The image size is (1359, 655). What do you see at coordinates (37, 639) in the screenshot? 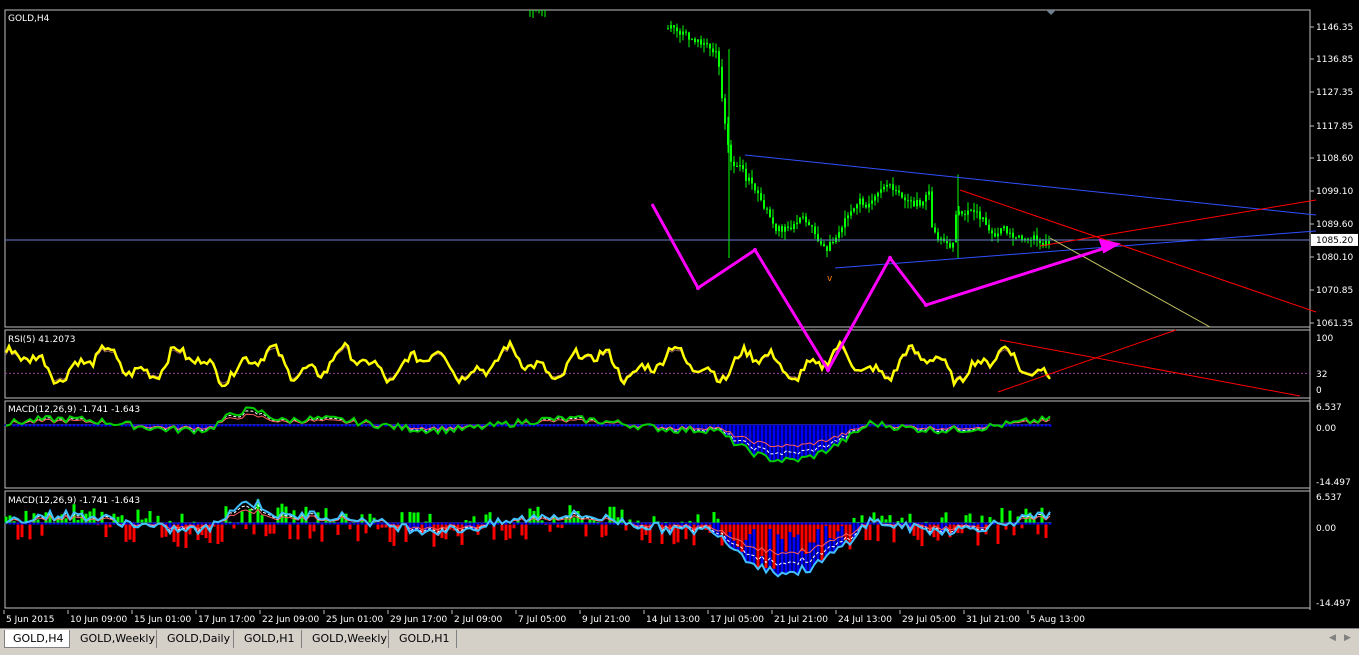
I see `tab-gold-h4: GOLD,H4` at bounding box center [37, 639].